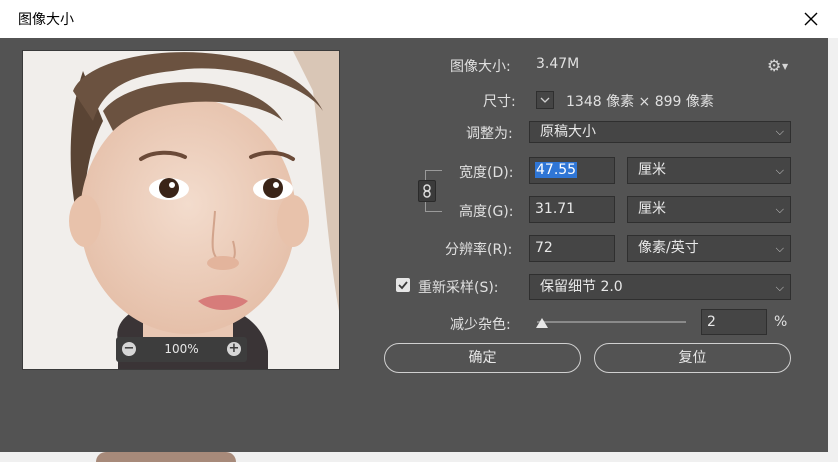 The height and width of the screenshot is (462, 838). Describe the element at coordinates (692, 358) in the screenshot. I see `reset-button: 复位` at that location.